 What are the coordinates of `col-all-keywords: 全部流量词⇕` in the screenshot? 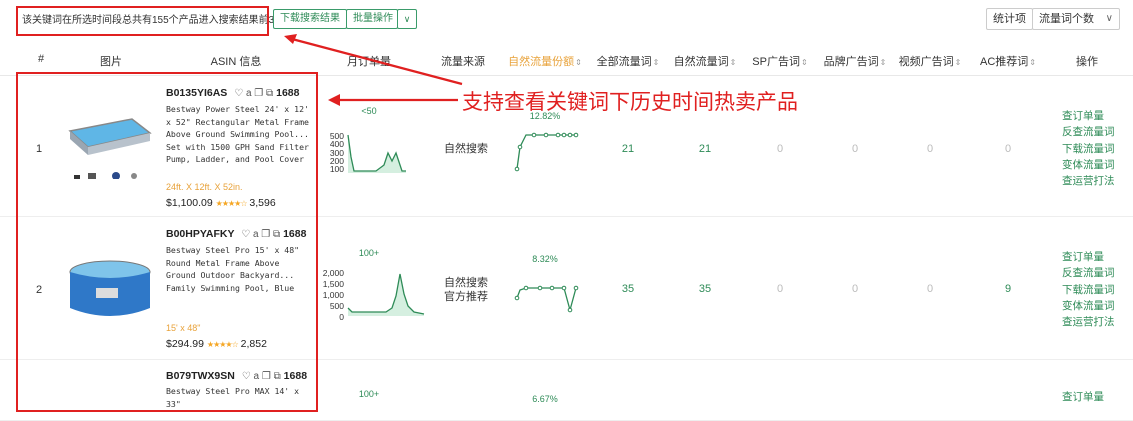 It's located at (628, 61).